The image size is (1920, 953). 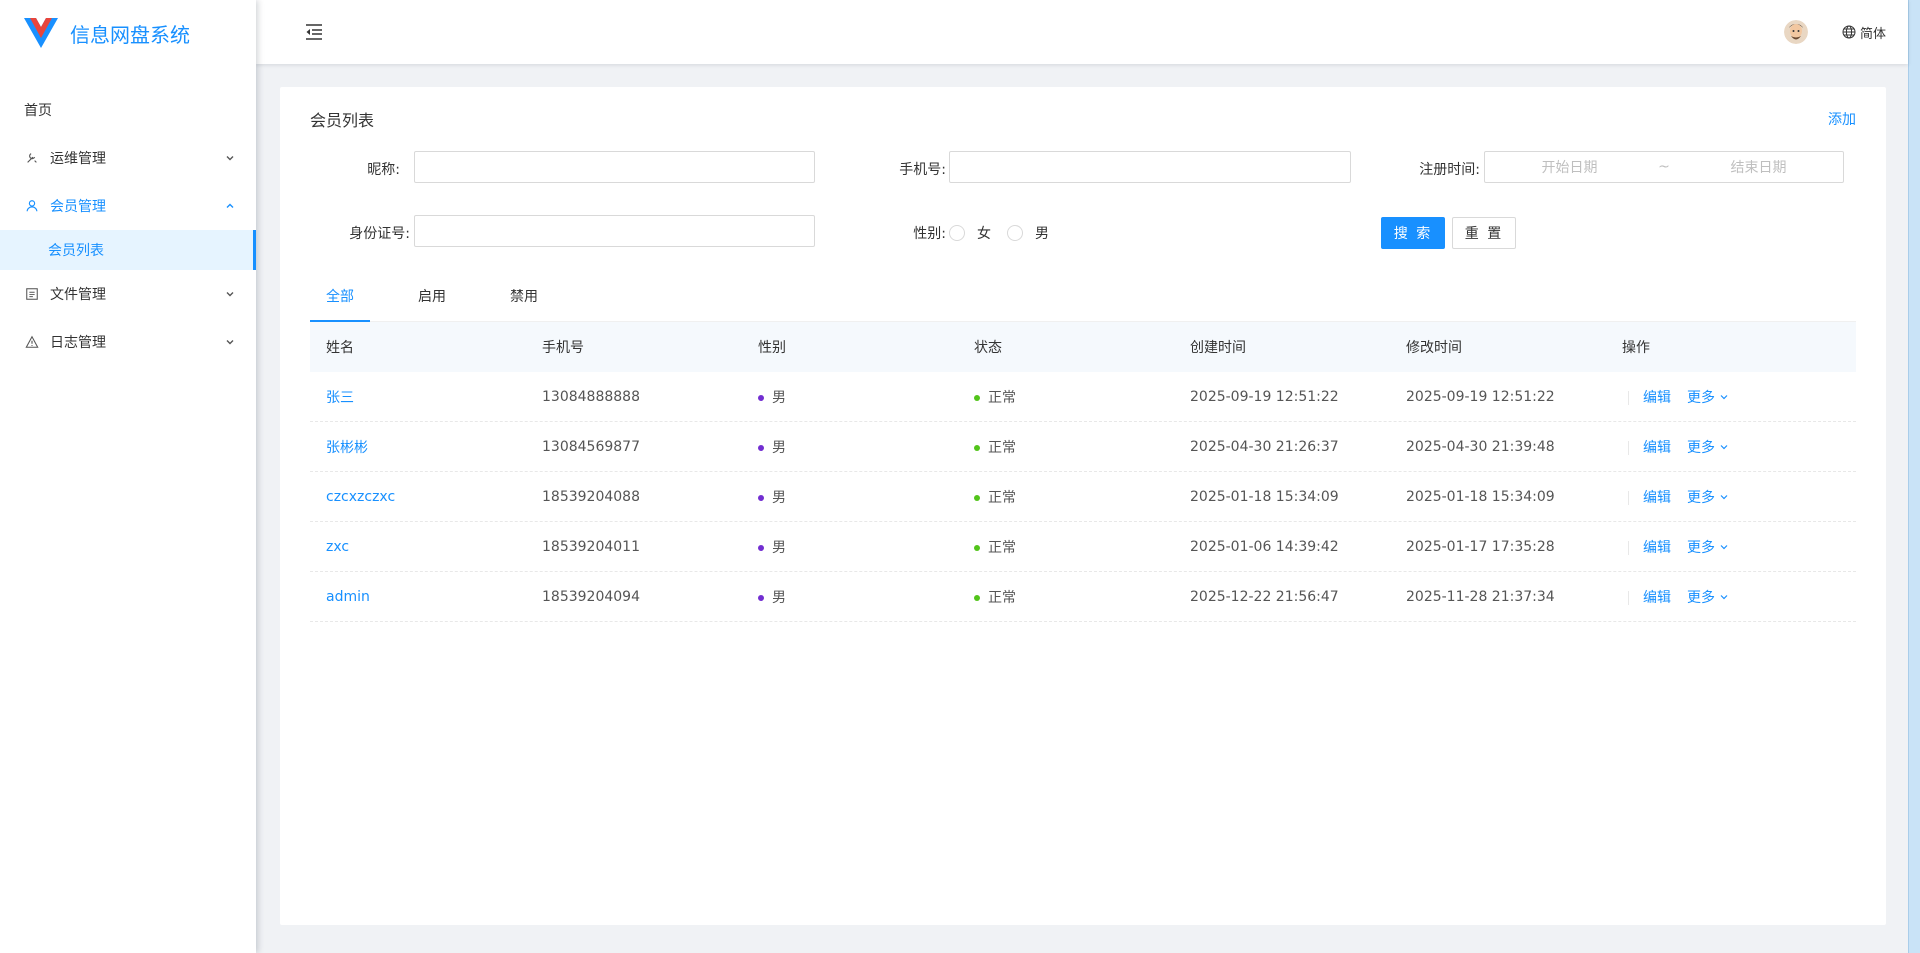 What do you see at coordinates (563, 348) in the screenshot?
I see `column-header: 手机号` at bounding box center [563, 348].